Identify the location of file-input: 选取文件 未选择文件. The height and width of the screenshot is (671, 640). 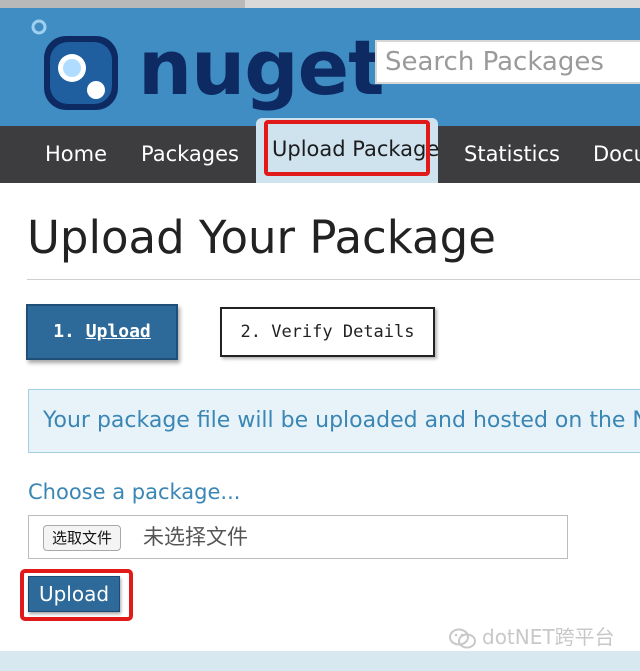
(298, 537).